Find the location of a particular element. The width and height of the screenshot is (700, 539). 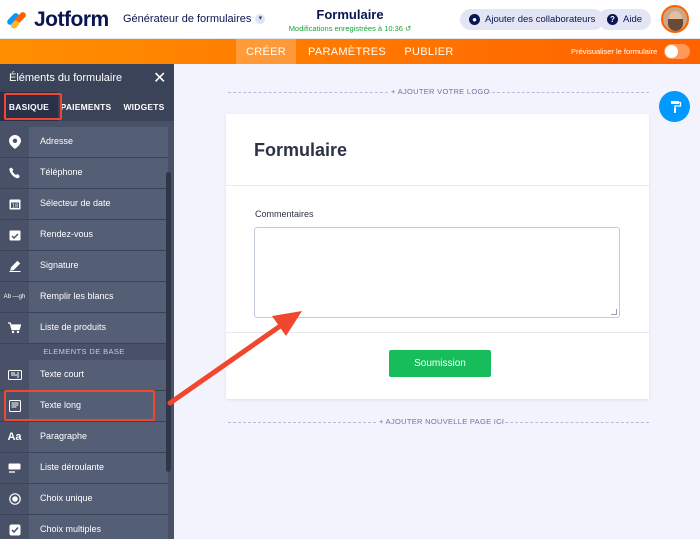

resize-handle-icon is located at coordinates (614, 312).